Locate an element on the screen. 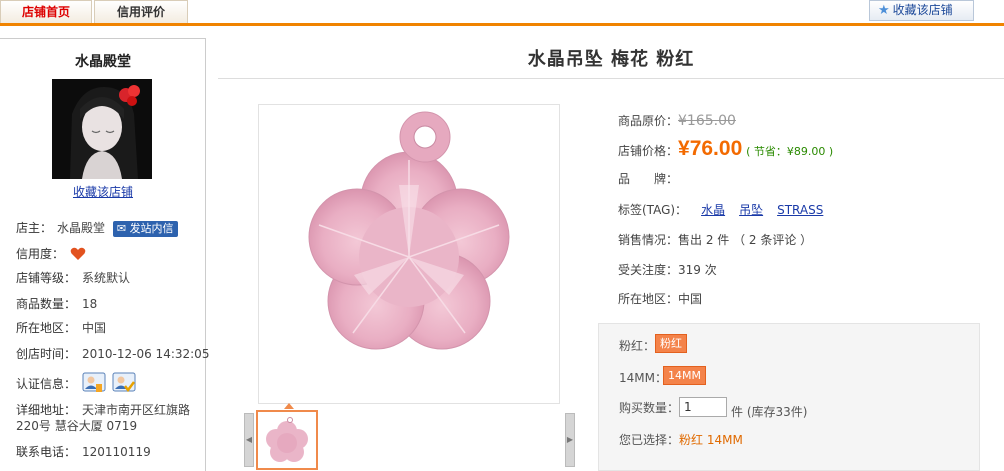 This screenshot has width=1004, height=471. credit-row: 信用度： is located at coordinates (51, 254).